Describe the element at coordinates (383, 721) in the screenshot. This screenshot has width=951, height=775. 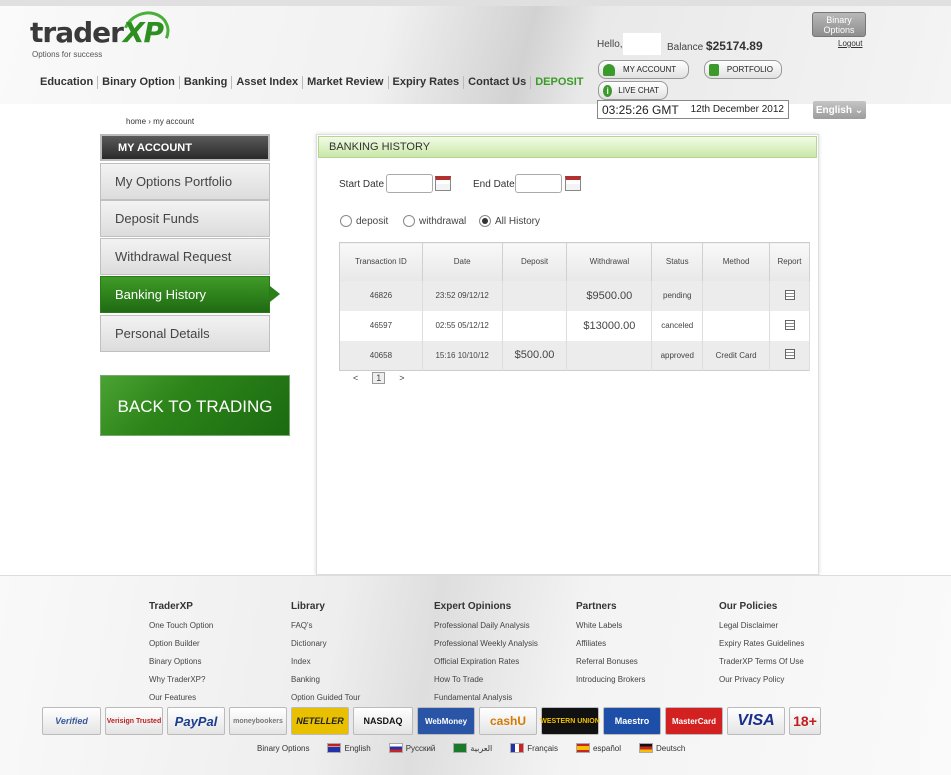
I see `nasdaq-logo: NASDAQ` at that location.